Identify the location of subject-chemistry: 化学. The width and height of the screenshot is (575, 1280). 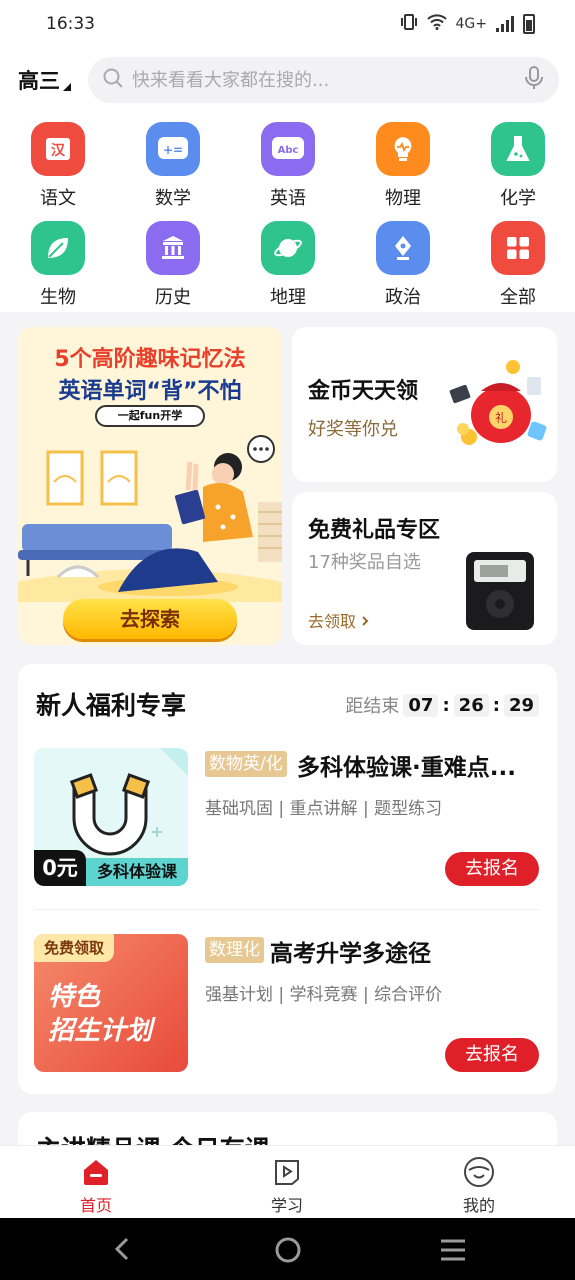
(518, 166).